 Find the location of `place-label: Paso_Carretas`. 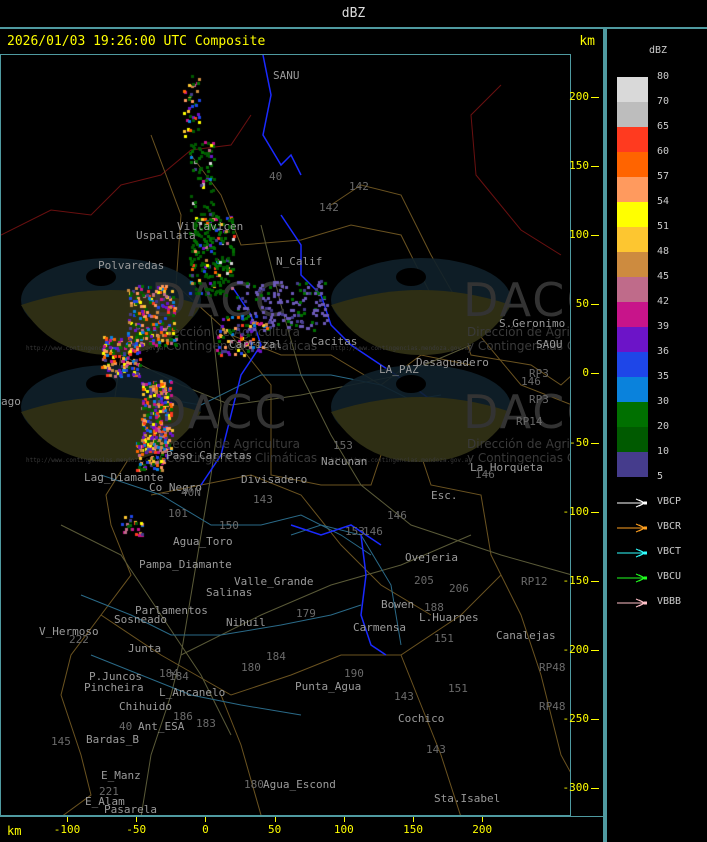

place-label: Paso_Carretas is located at coordinates (209, 455).